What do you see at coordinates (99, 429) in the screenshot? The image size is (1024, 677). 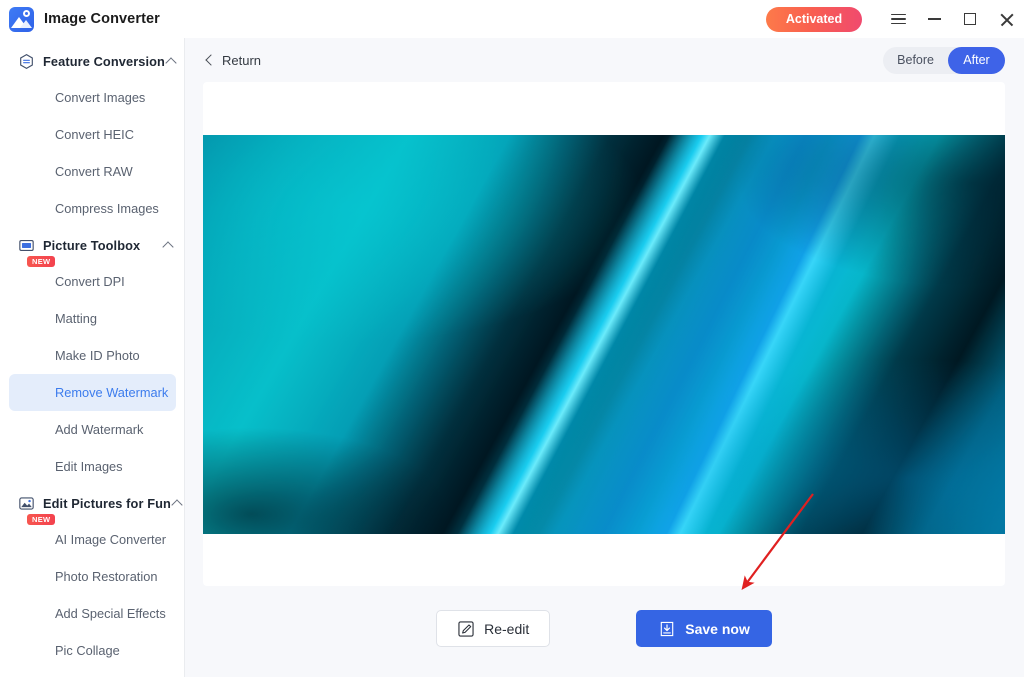 I see `sidebar-item-label: Add Watermark` at bounding box center [99, 429].